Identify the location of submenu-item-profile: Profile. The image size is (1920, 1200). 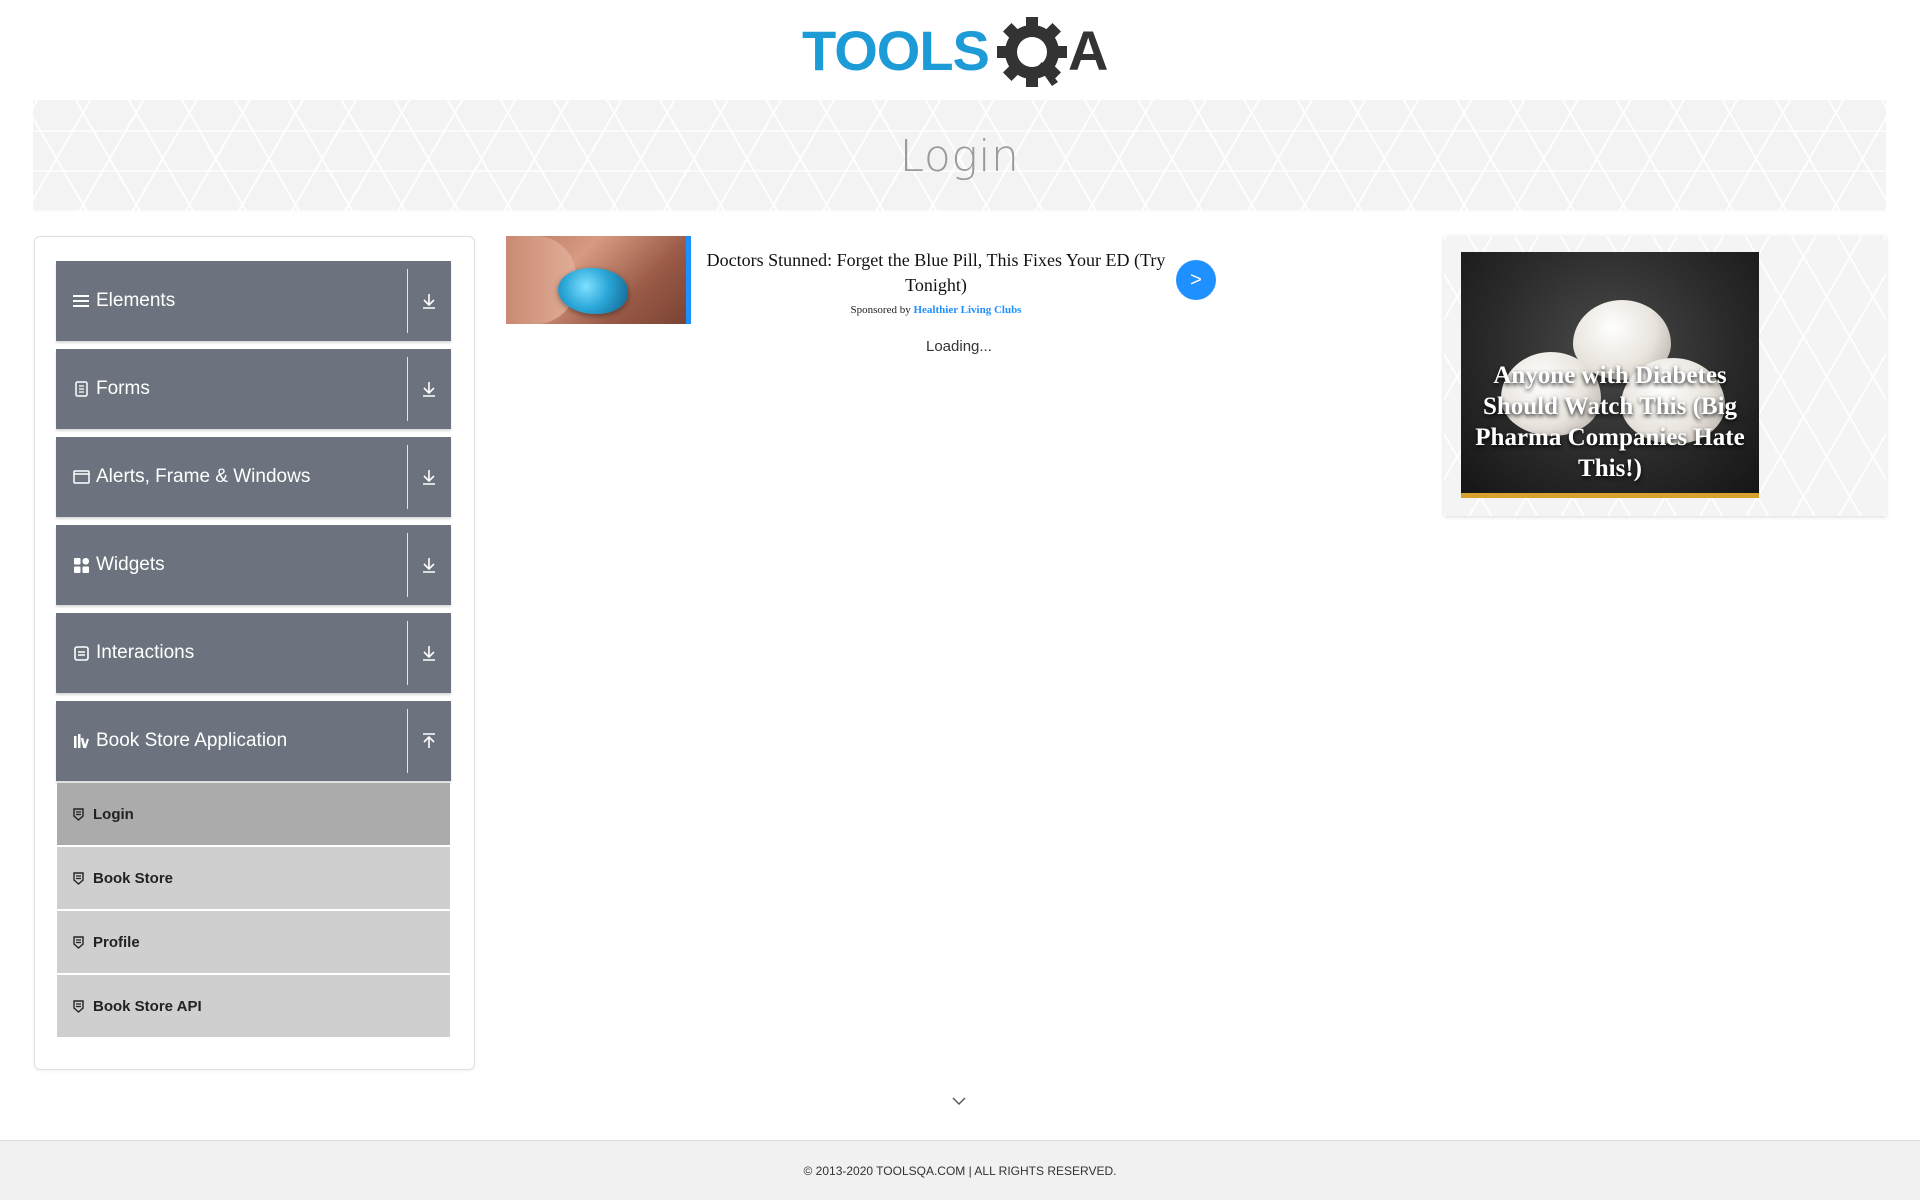
(253, 942).